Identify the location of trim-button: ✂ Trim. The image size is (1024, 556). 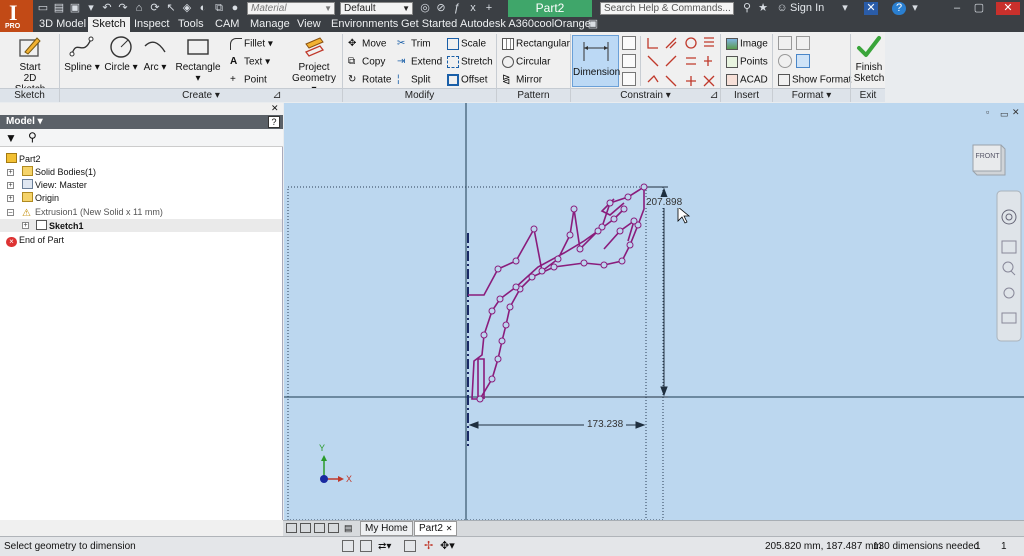
(414, 44).